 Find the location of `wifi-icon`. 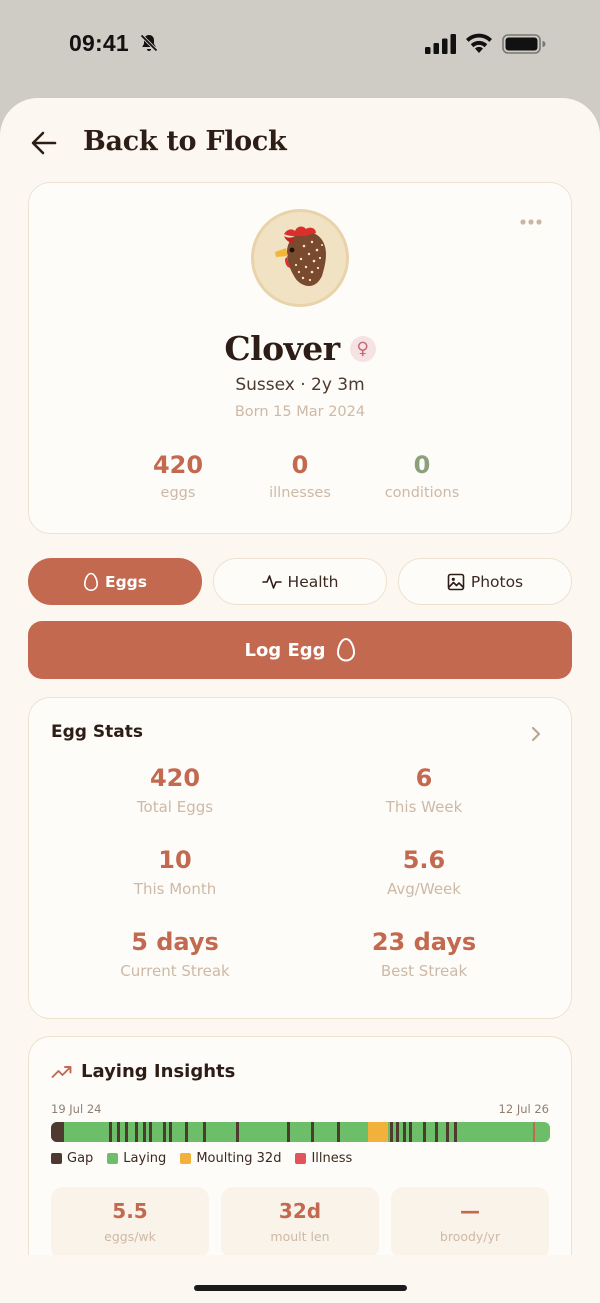

wifi-icon is located at coordinates (479, 43).